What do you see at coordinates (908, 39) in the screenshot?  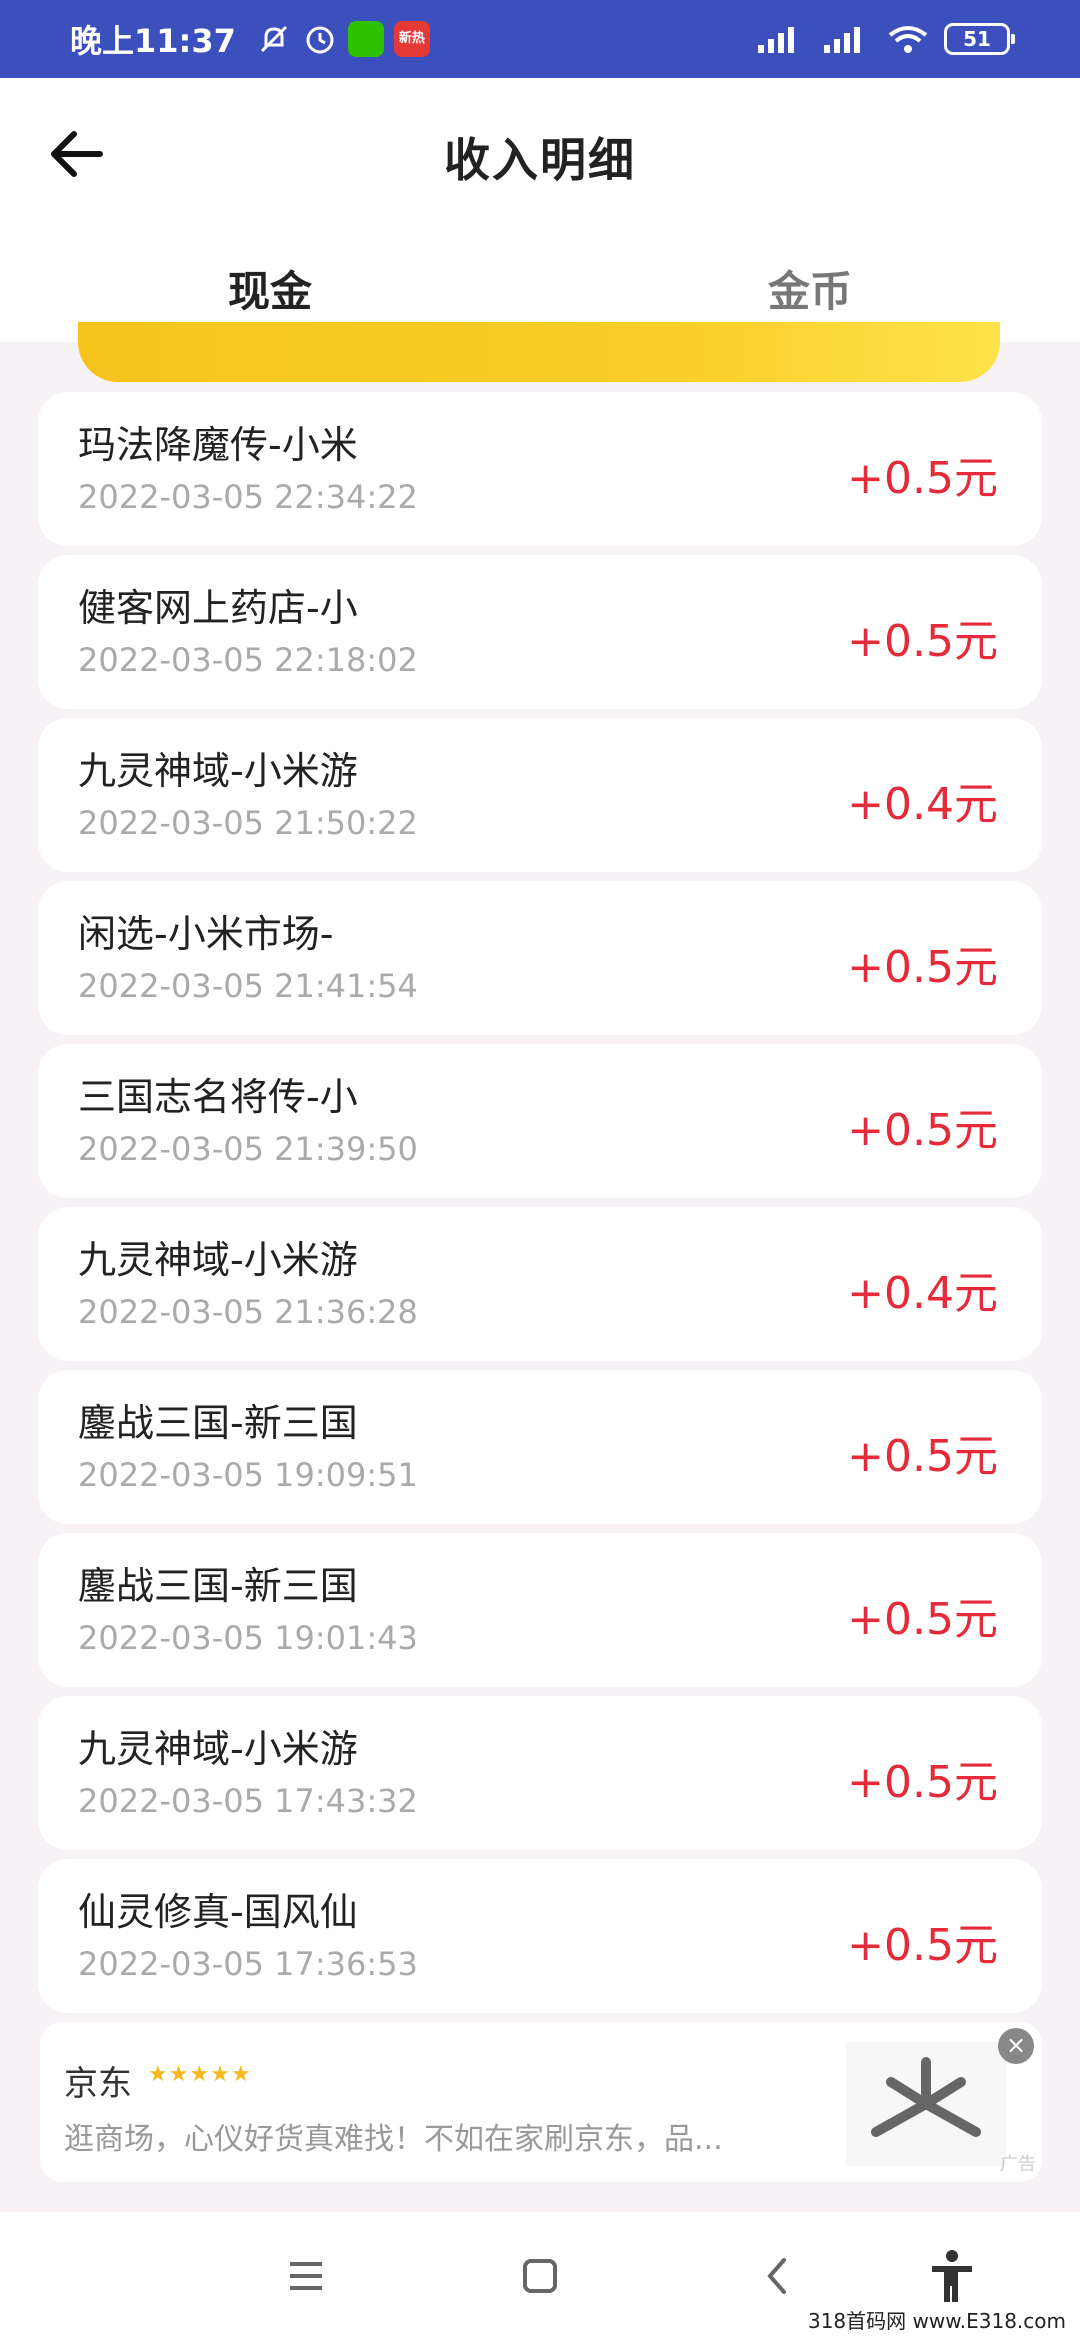 I see `wifi-icon` at bounding box center [908, 39].